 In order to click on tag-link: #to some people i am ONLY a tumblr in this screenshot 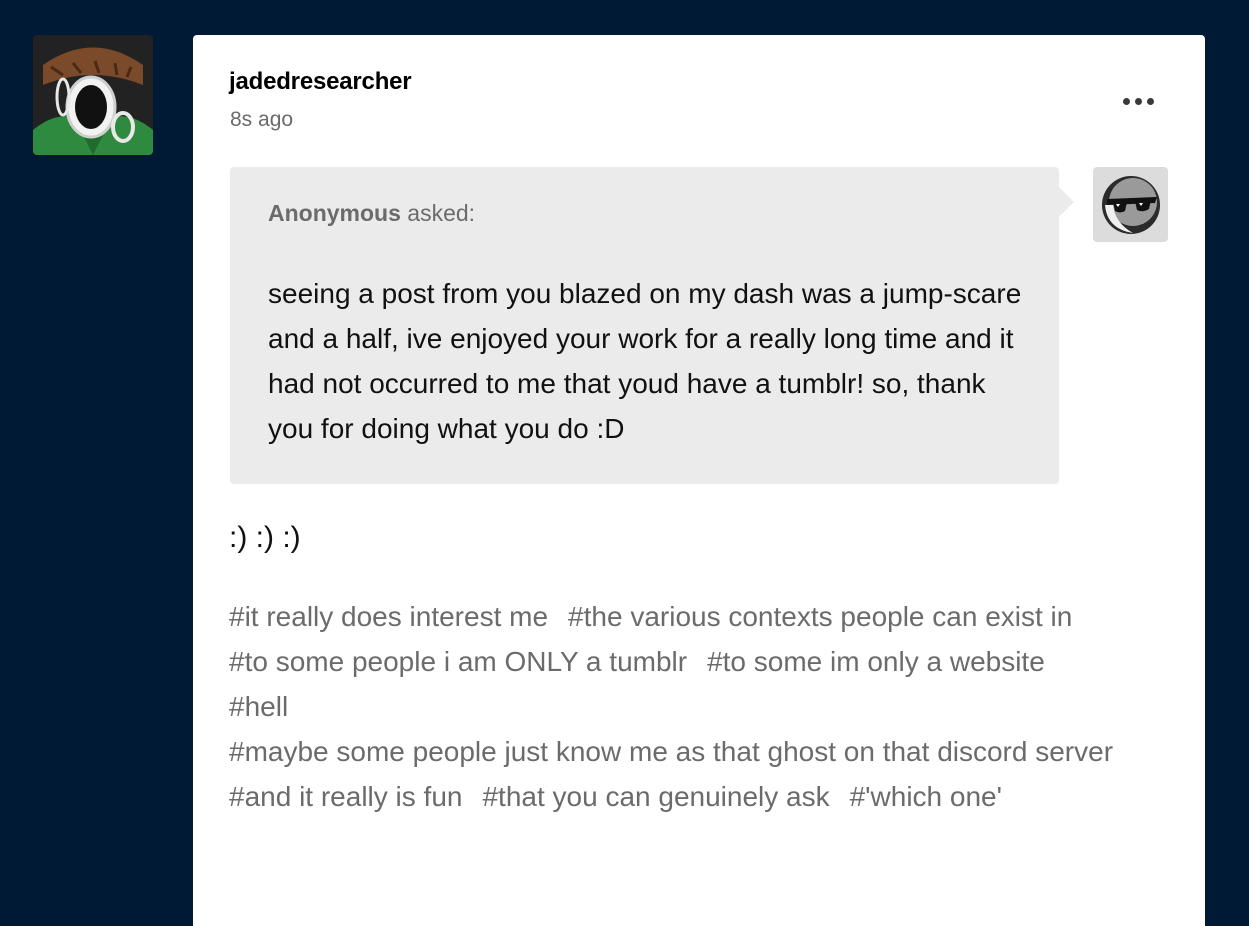, I will do `click(458, 661)`.